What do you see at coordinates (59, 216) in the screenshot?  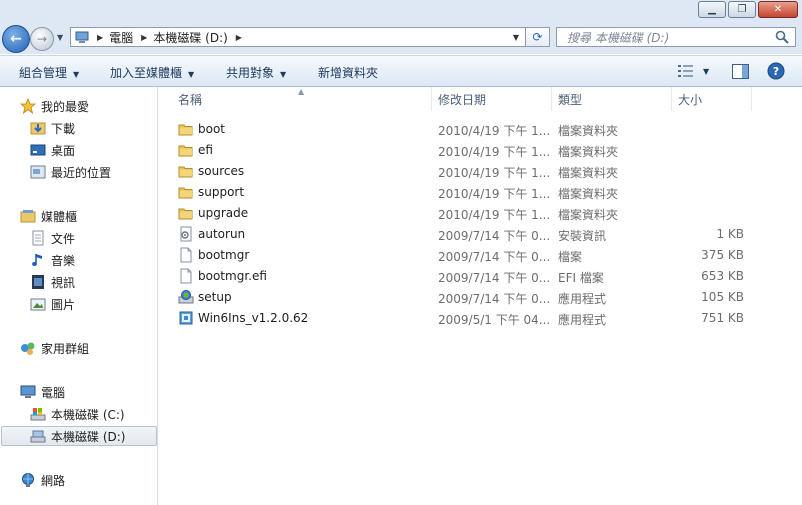 I see `sidebar-item-label: 媒體櫃` at bounding box center [59, 216].